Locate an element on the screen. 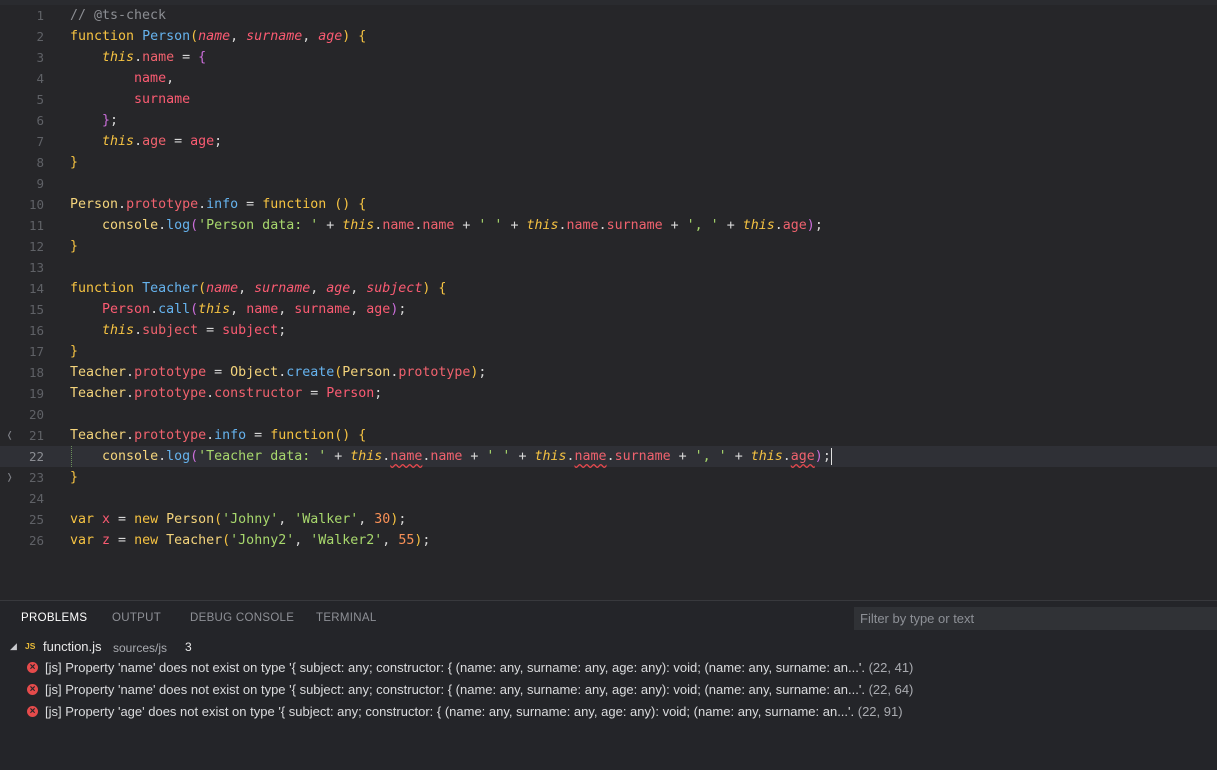 The width and height of the screenshot is (1217, 770). code-line: 21 ❬ Teacher.prototype.info = function() { is located at coordinates (608, 435).